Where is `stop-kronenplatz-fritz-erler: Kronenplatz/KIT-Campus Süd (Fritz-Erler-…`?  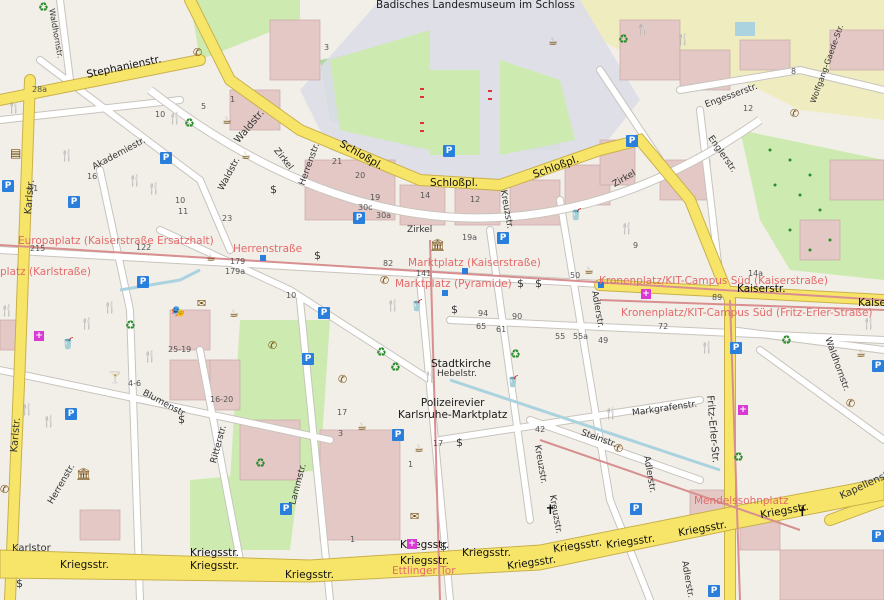
stop-kronenplatz-fritz-erler: Kronenplatz/KIT-Campus Süd (Fritz-Erler-… is located at coordinates (747, 313).